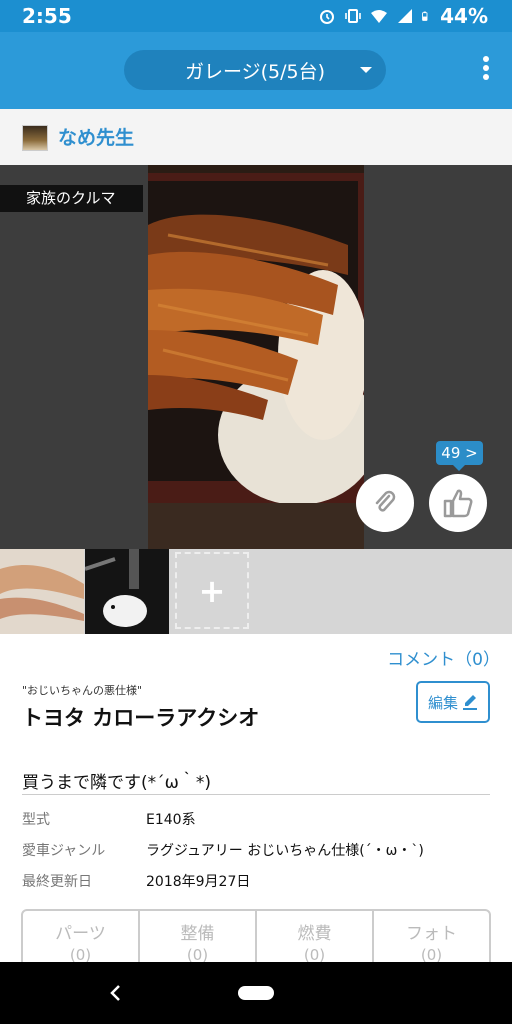 This screenshot has width=512, height=1024. Describe the element at coordinates (285, 851) in the screenshot. I see `spec-value: ラグジュアリー おじいちゃん仕様(´・ω・`)` at that location.